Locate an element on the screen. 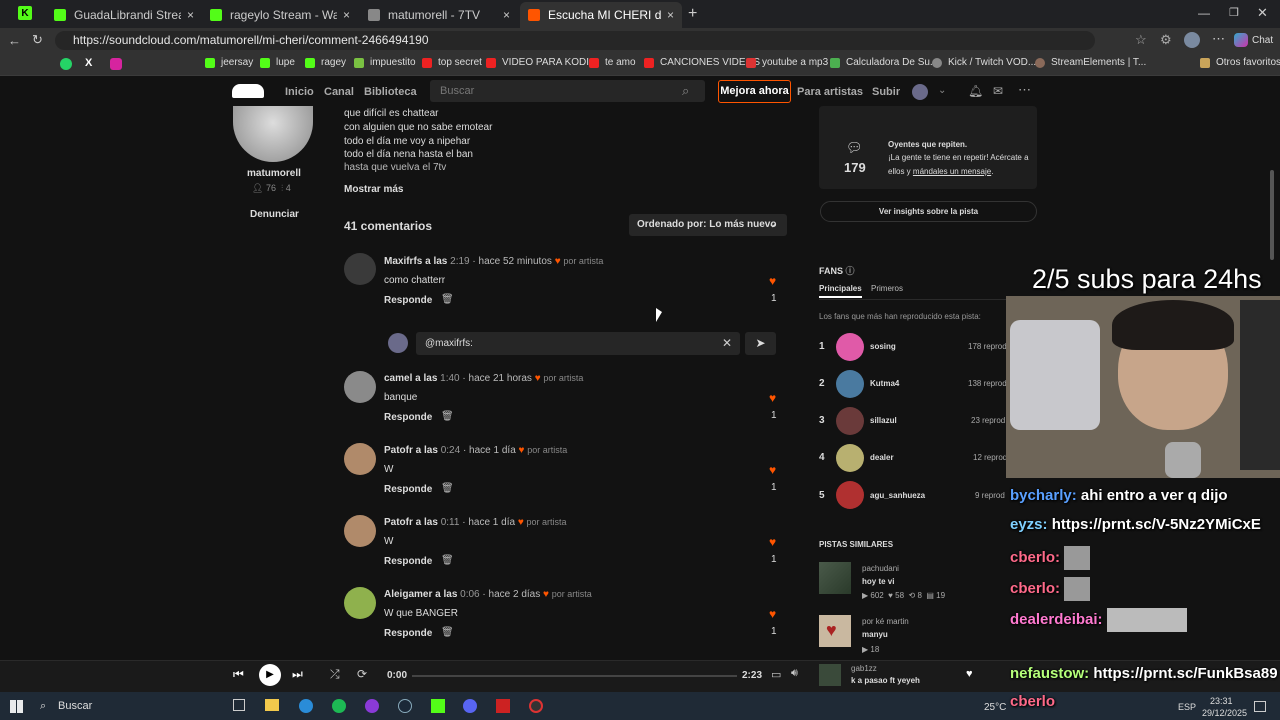  bookmark-item: ragey is located at coordinates (325, 62).